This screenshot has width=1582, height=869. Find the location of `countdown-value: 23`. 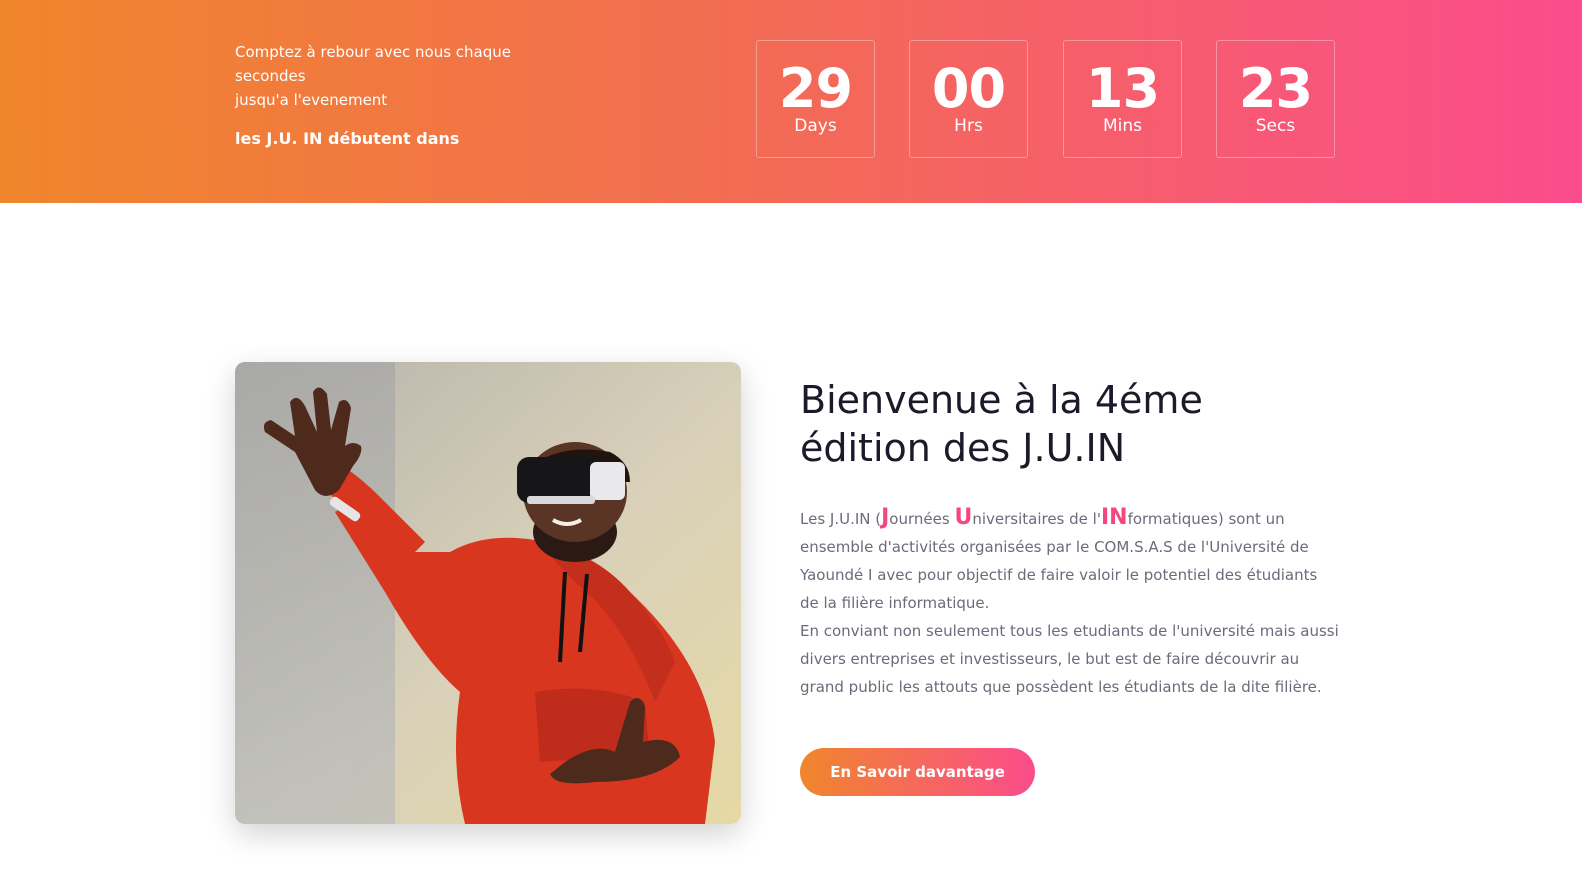

countdown-value: 23 is located at coordinates (1275, 88).